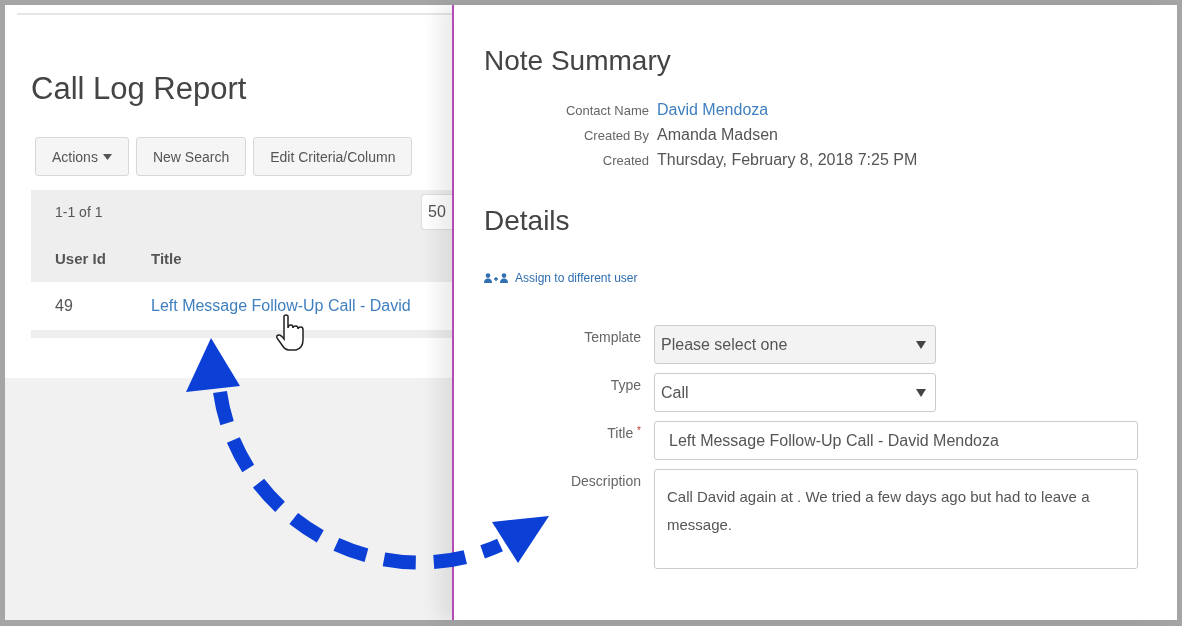  Describe the element at coordinates (80, 258) in the screenshot. I see `column-header: User Id` at that location.